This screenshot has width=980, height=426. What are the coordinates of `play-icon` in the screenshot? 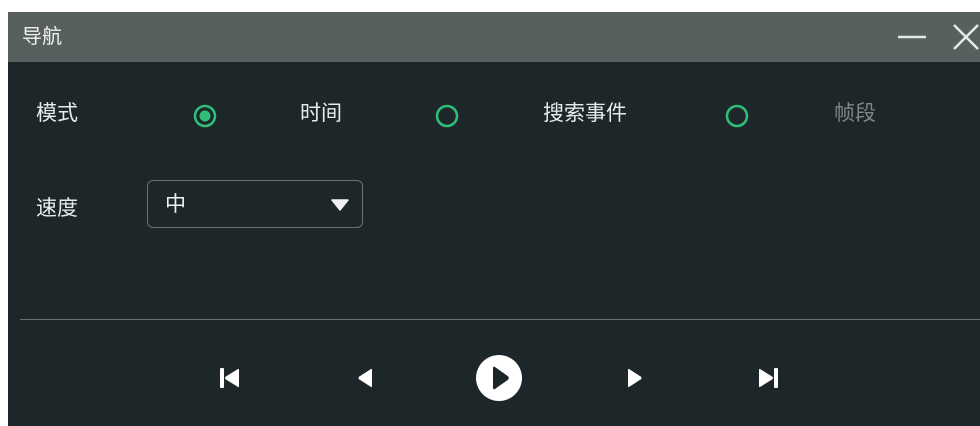 It's located at (499, 378).